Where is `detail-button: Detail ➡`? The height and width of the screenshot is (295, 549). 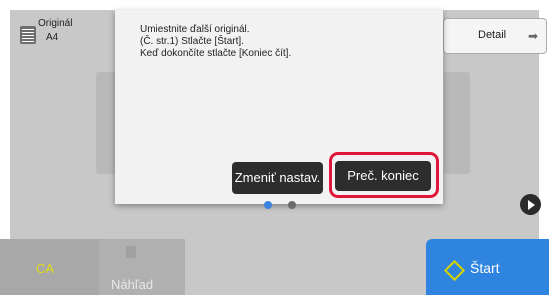 detail-button: Detail ➡ is located at coordinates (495, 36).